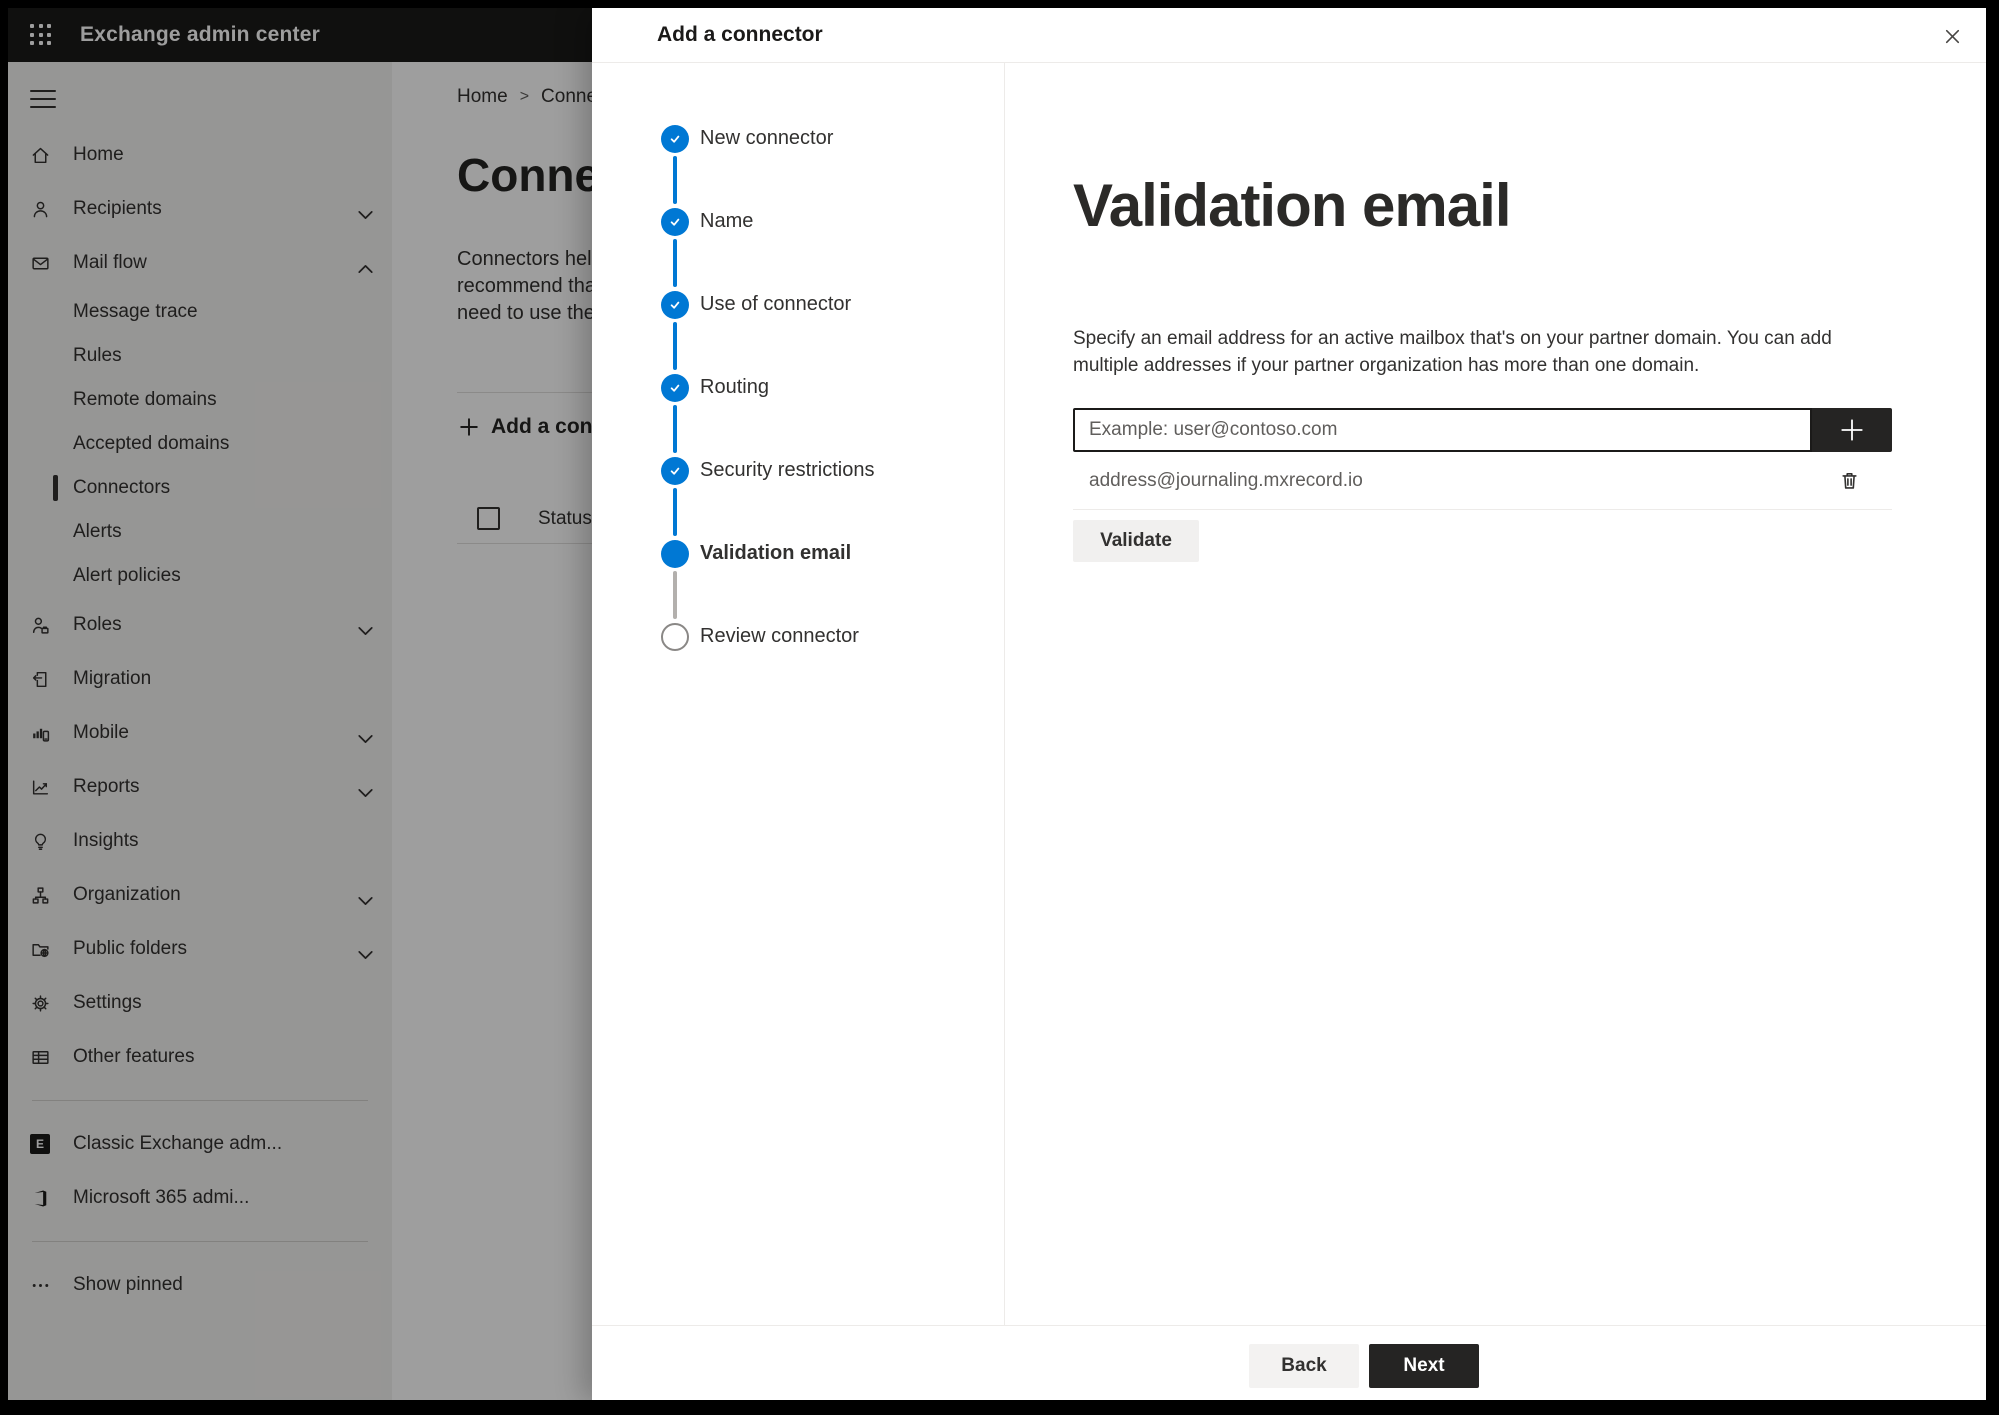 The height and width of the screenshot is (1415, 1999). I want to click on add-address-button, so click(1852, 430).